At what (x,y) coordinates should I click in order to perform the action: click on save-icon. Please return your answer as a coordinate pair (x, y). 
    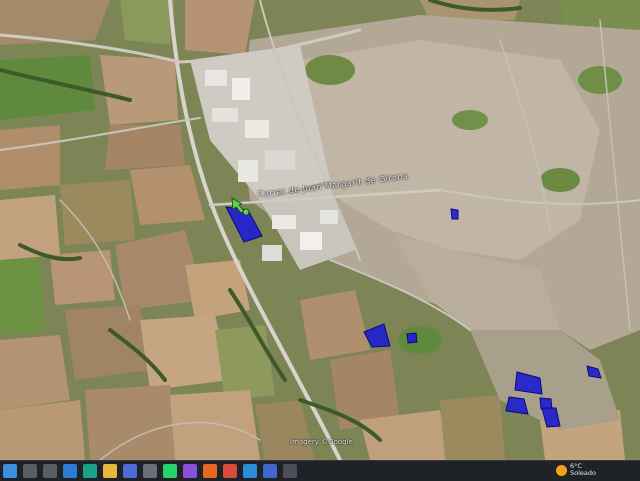
    Looking at the image, I should click on (150, 471).